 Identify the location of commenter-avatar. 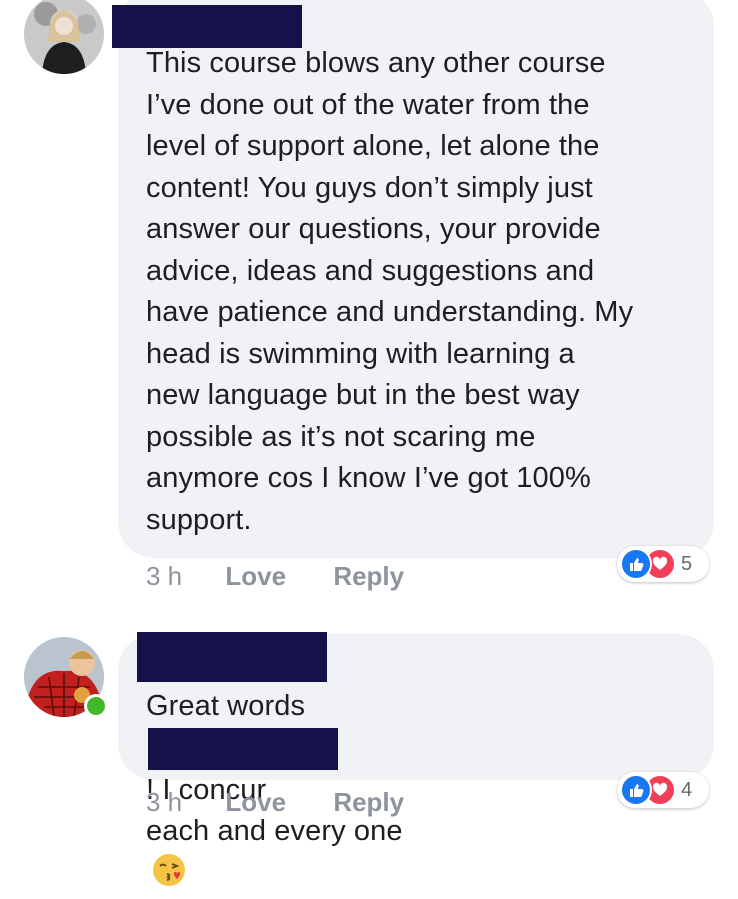
(64, 37).